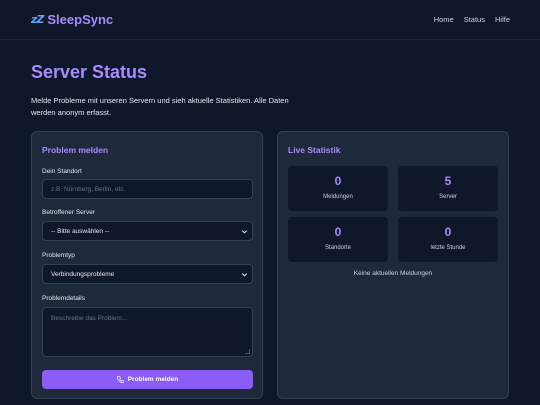 Image resolution: width=540 pixels, height=405 pixels. I want to click on problem-type-select: Verbindungsprobleme, so click(147, 274).